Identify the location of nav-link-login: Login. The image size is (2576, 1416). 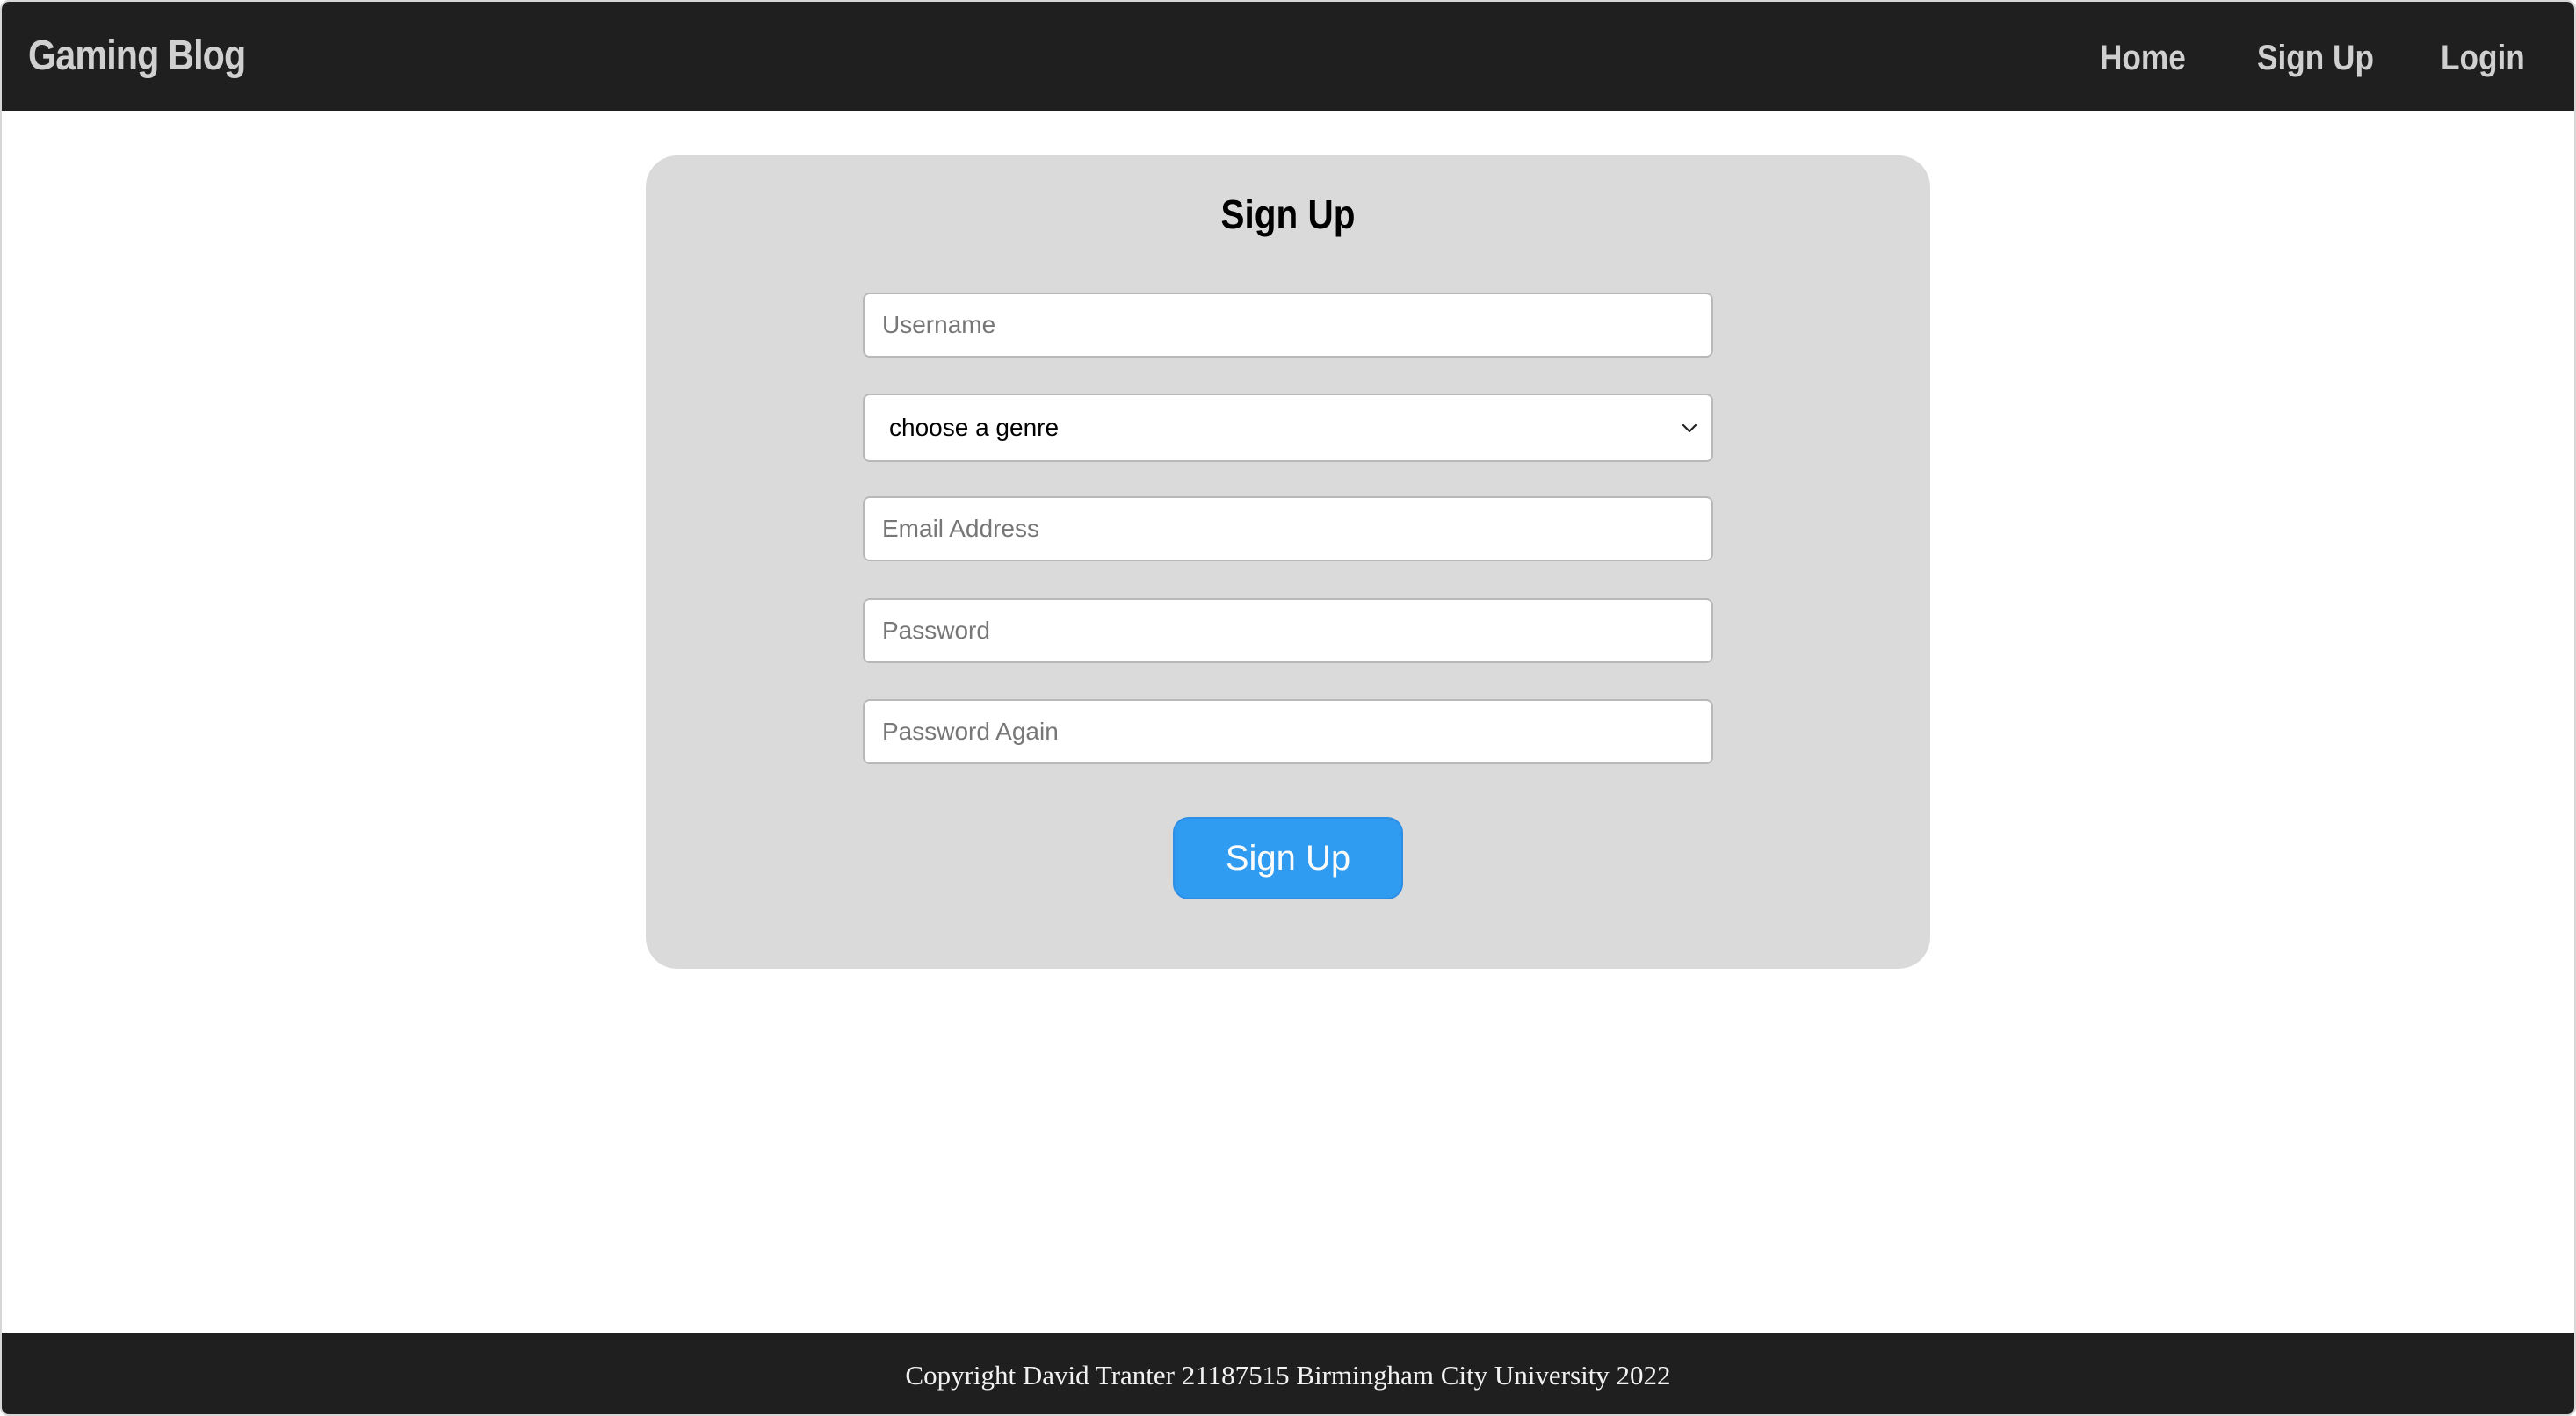
(2483, 58).